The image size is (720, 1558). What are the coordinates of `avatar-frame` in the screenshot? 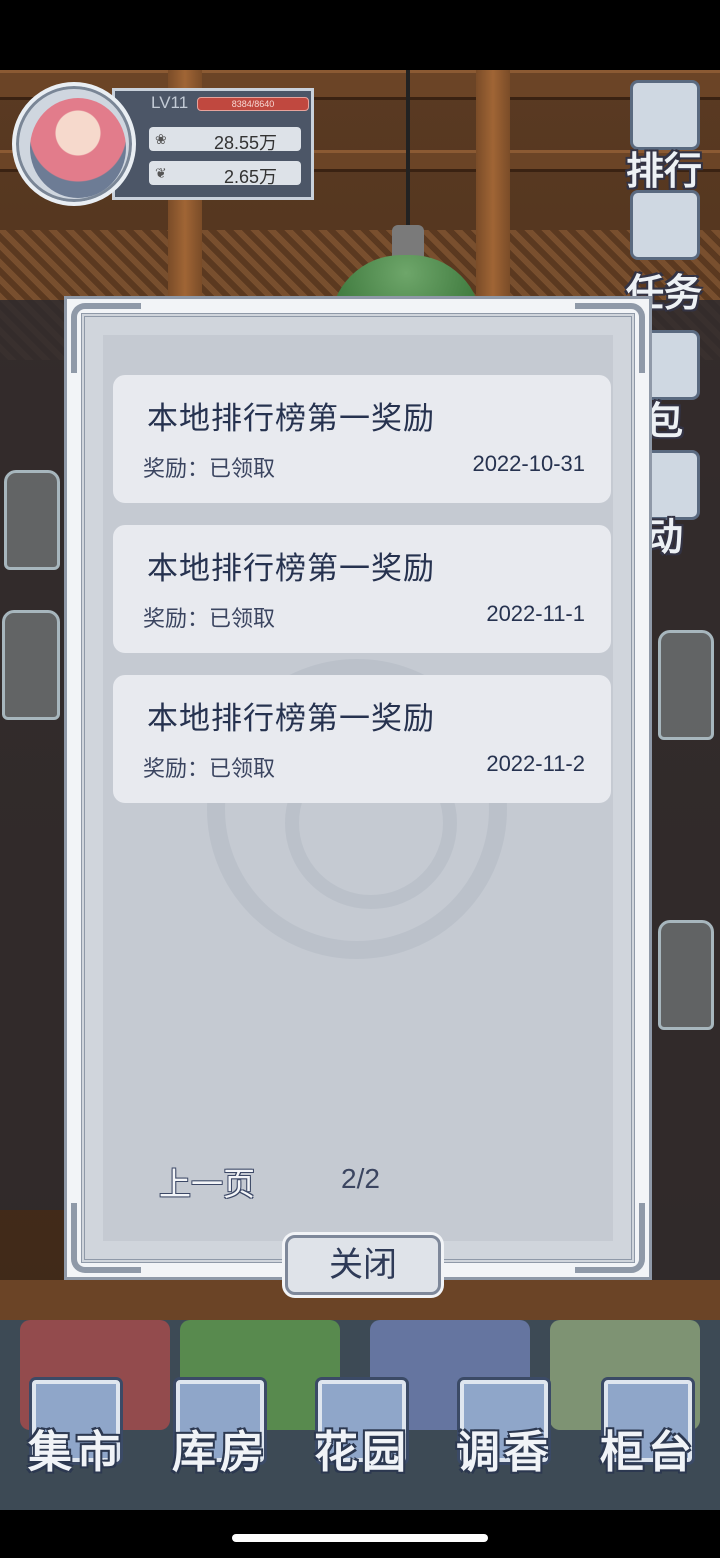 It's located at (74, 144).